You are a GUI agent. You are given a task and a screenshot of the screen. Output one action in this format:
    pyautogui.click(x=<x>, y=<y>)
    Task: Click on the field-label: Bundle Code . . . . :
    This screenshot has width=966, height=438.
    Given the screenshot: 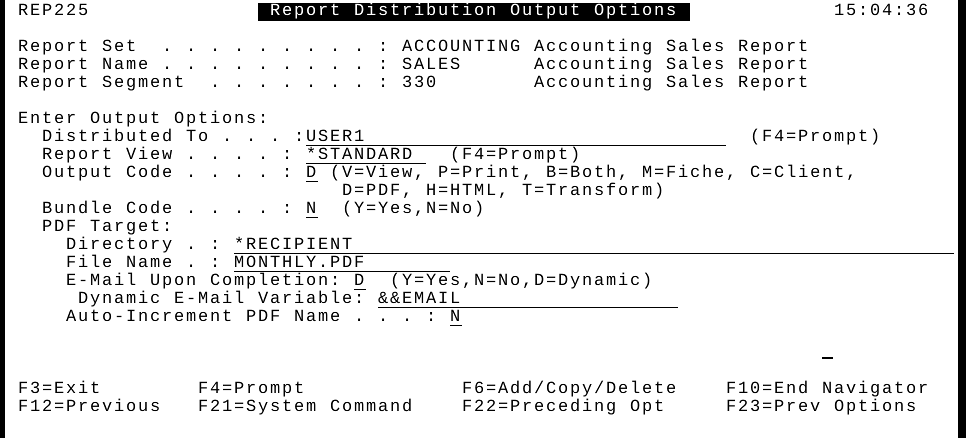 What is the action you would take?
    pyautogui.click(x=168, y=210)
    